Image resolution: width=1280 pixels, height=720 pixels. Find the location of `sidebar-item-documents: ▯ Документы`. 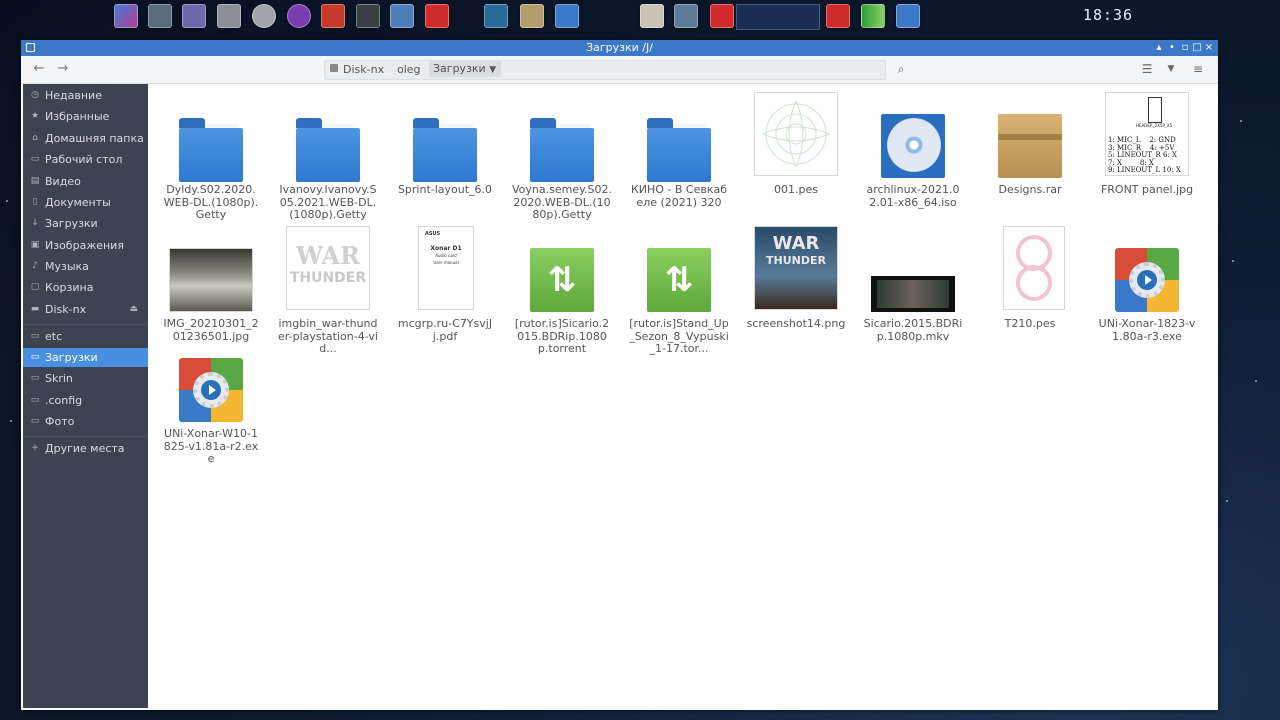

sidebar-item-documents: ▯ Документы is located at coordinates (85, 202).